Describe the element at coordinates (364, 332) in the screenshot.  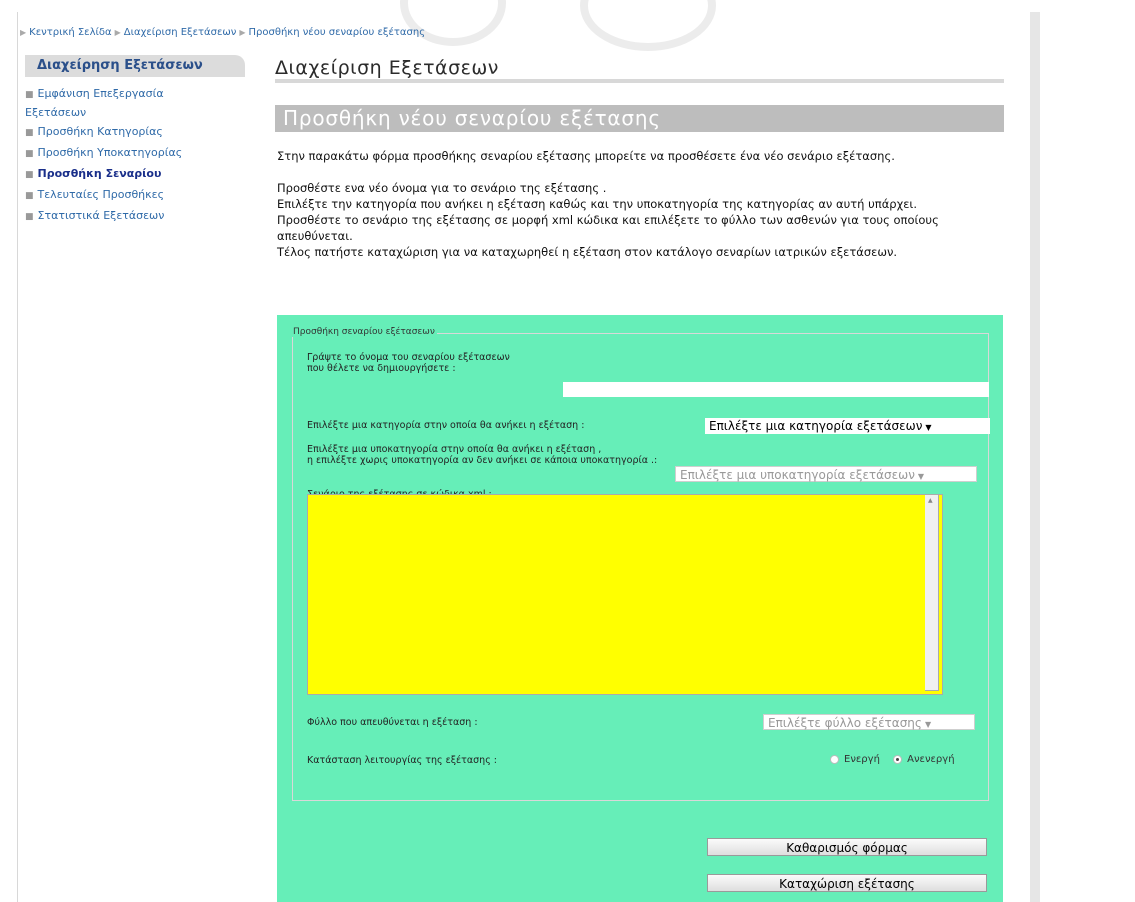
I see `fieldset-legend: Προσθήκη σεναρίου εξέτασεων` at that location.